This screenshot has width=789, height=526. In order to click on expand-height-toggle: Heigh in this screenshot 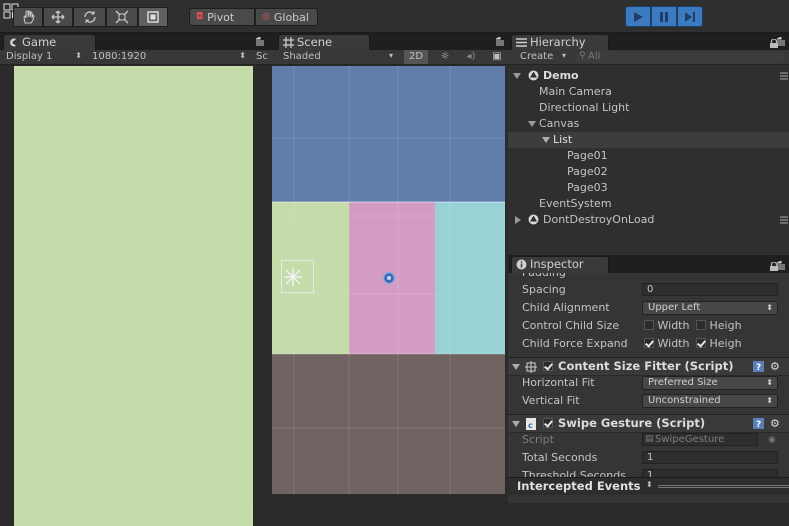, I will do `click(719, 344)`.